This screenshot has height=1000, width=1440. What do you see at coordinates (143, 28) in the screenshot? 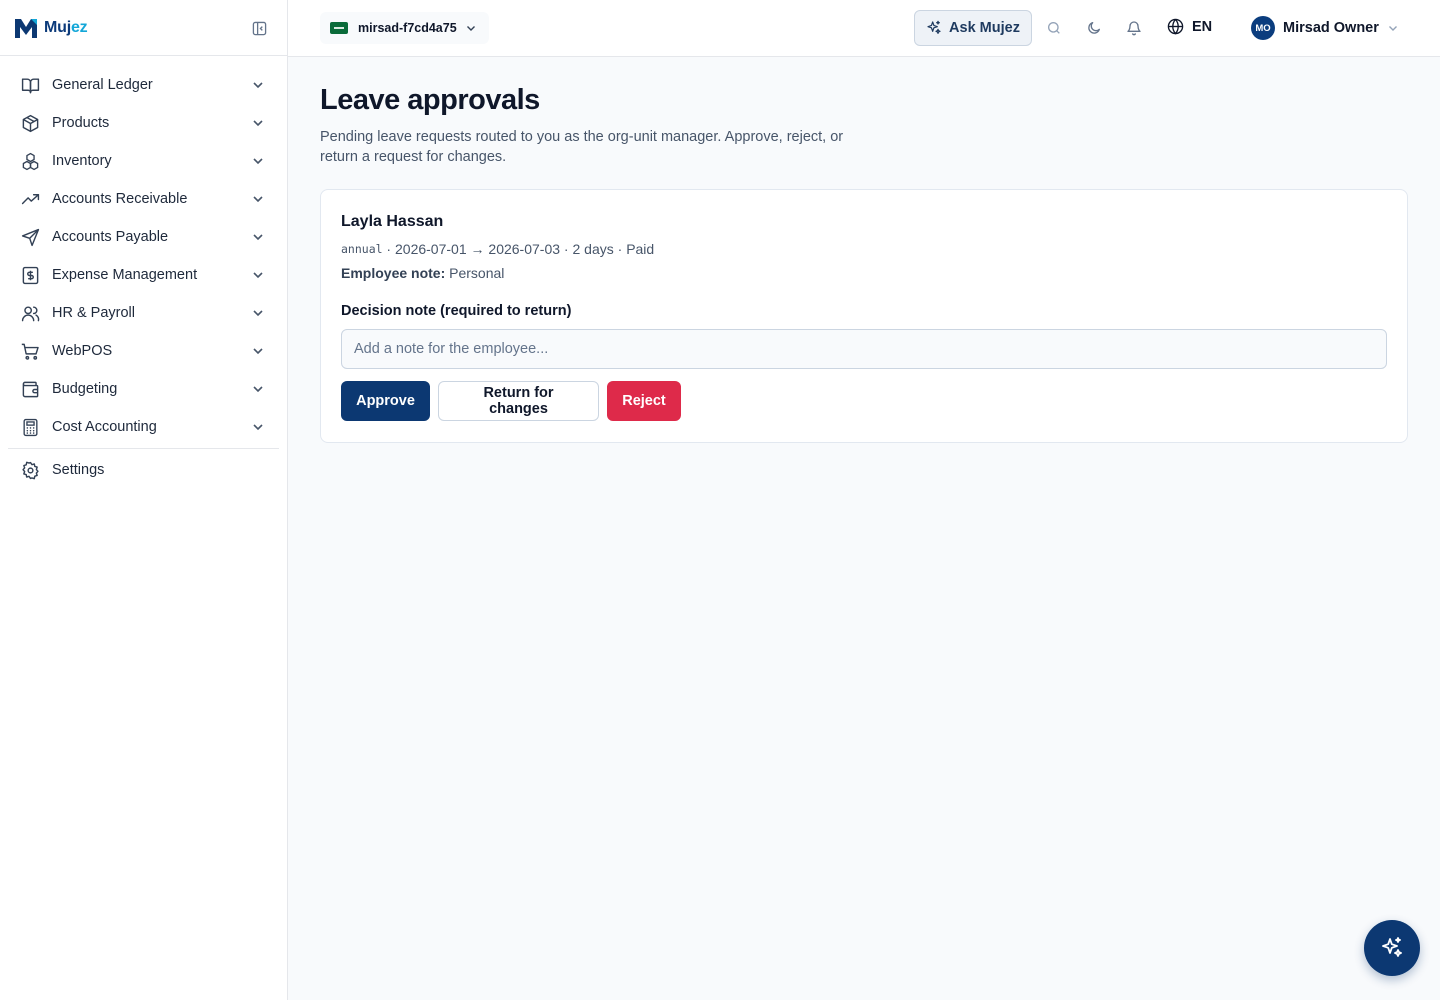
I see `brand: Mujez` at bounding box center [143, 28].